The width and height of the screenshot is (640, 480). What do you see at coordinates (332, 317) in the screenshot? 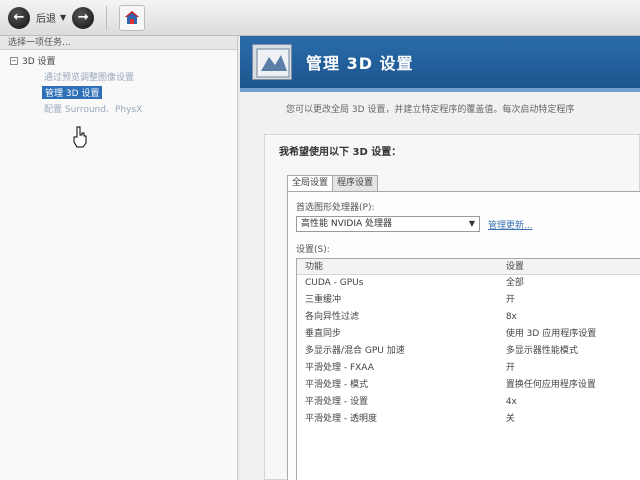
I see `feature-name: 各向异性过滤` at bounding box center [332, 317].